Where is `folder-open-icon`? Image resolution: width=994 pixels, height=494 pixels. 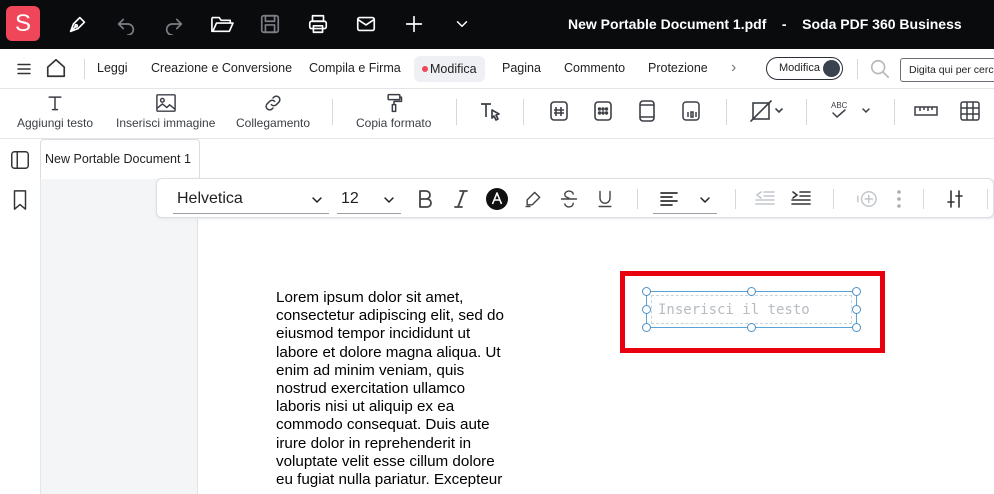 folder-open-icon is located at coordinates (222, 24).